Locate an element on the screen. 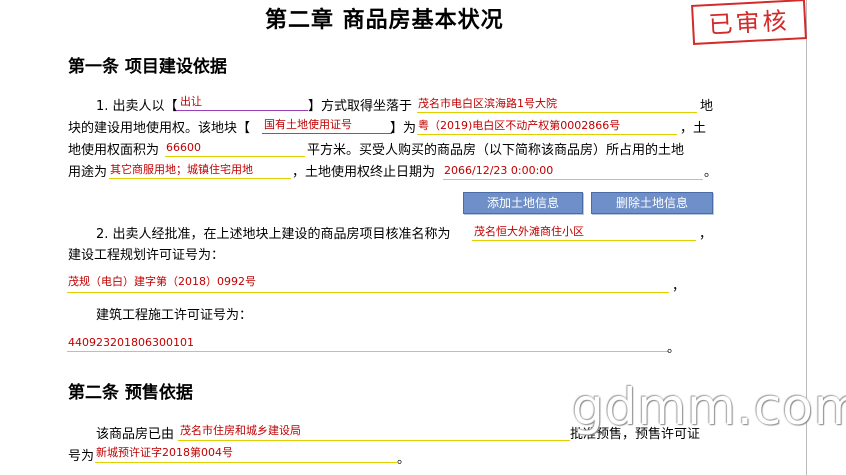 This screenshot has width=846, height=475. approved-stamp: 已审核 is located at coordinates (749, 22).